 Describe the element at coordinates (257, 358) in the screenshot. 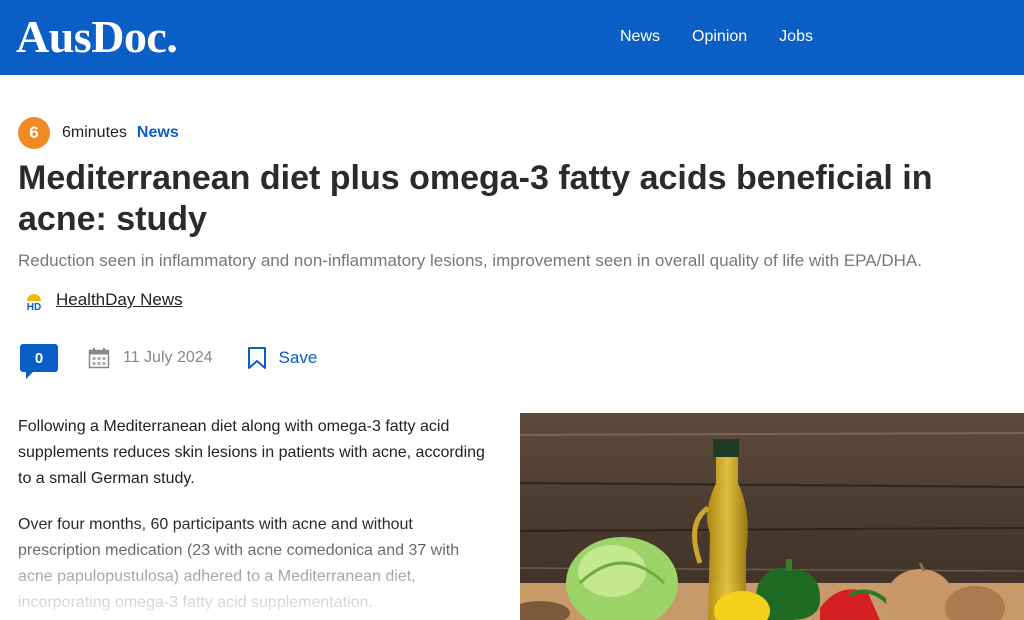

I see `bookmark-icon` at that location.